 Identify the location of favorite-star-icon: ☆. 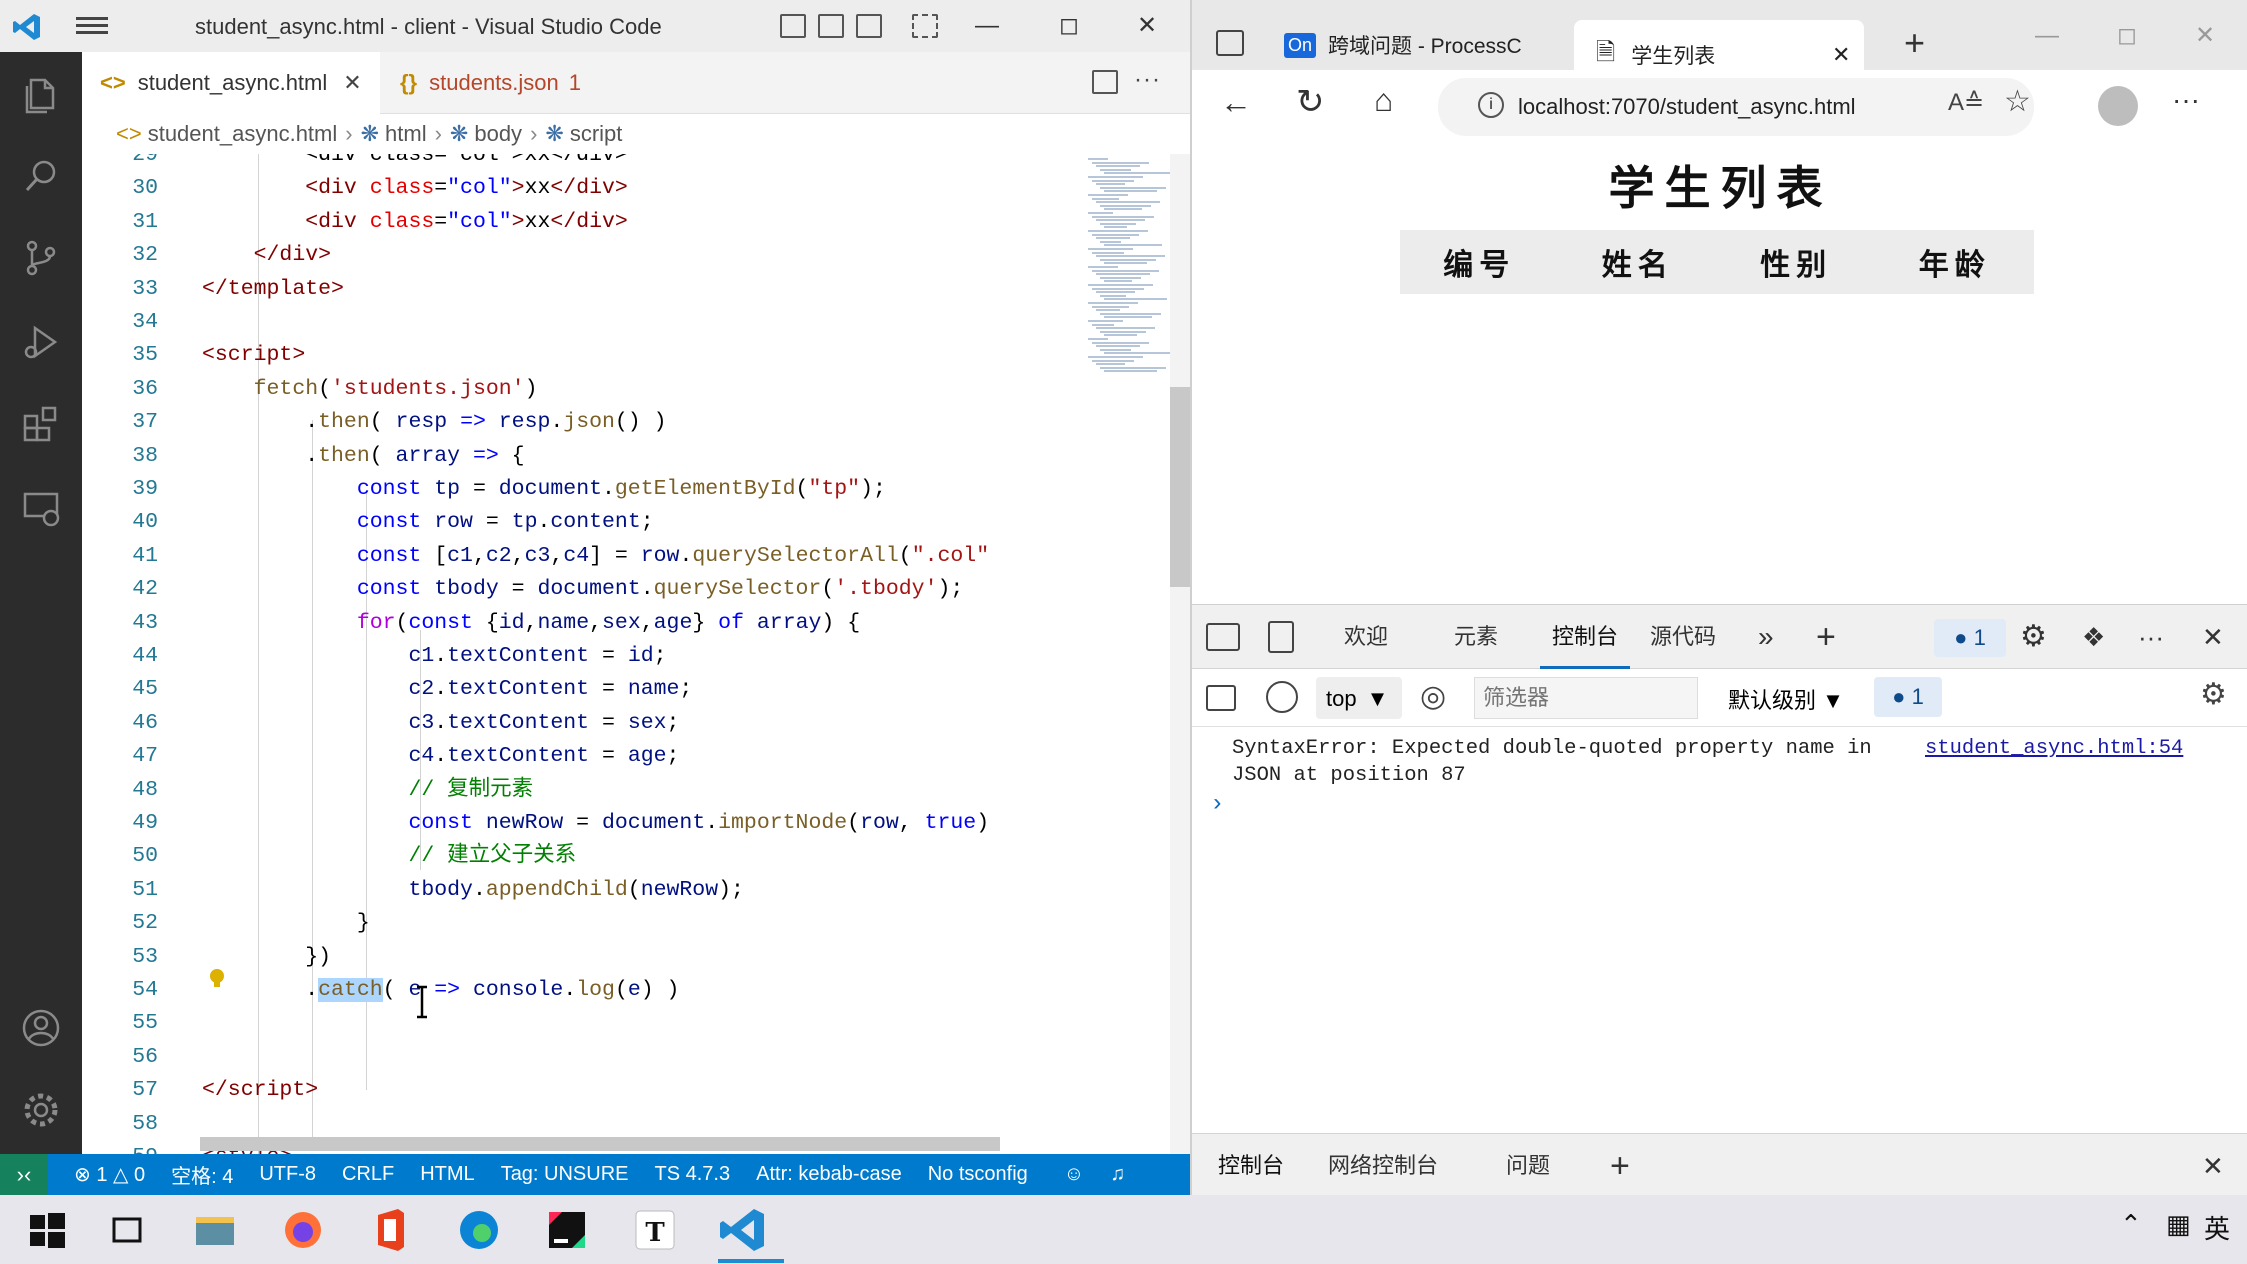
(2017, 101).